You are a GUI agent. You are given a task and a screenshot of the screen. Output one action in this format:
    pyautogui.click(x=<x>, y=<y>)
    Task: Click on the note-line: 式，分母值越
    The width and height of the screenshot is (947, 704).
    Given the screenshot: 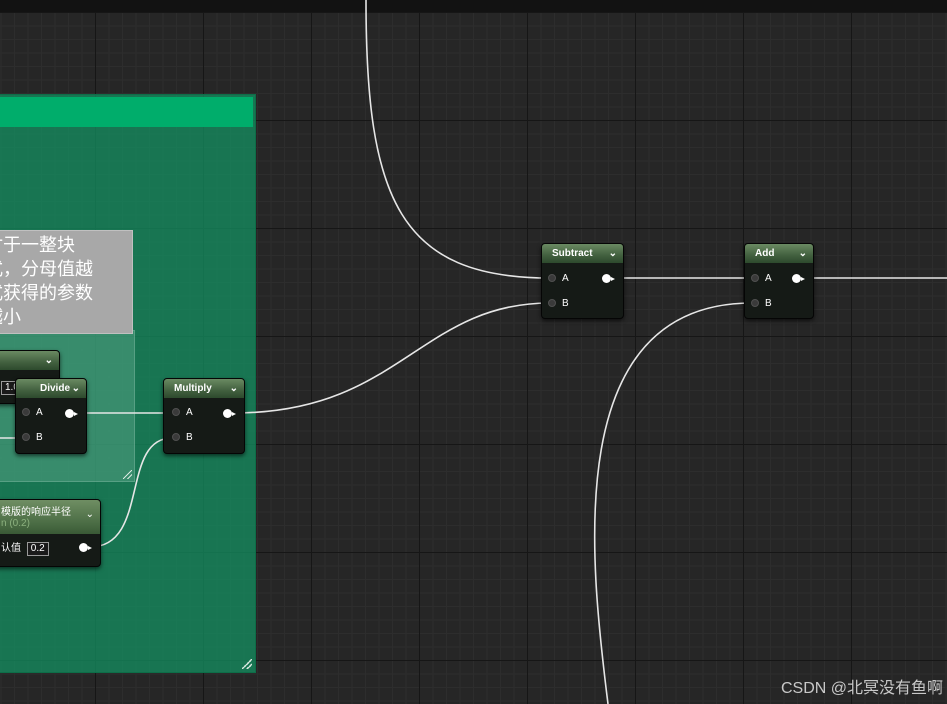 What is the action you would take?
    pyautogui.click(x=46, y=269)
    